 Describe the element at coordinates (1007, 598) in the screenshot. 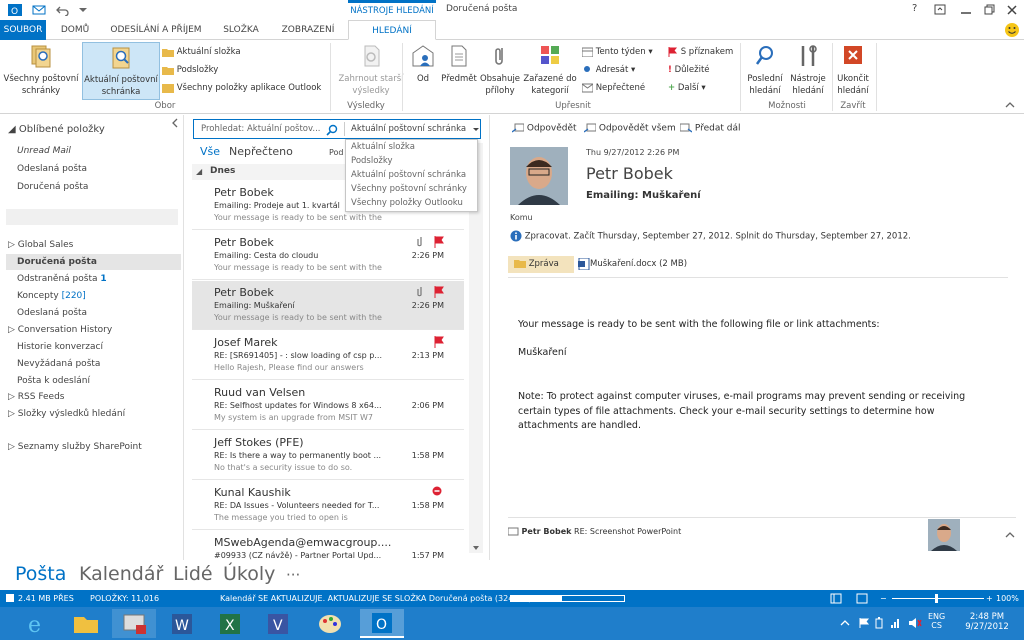

I see `zoom-level: 100%` at that location.